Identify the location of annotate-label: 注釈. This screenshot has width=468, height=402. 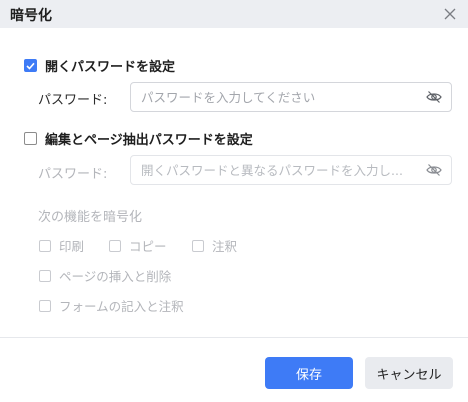
(225, 246).